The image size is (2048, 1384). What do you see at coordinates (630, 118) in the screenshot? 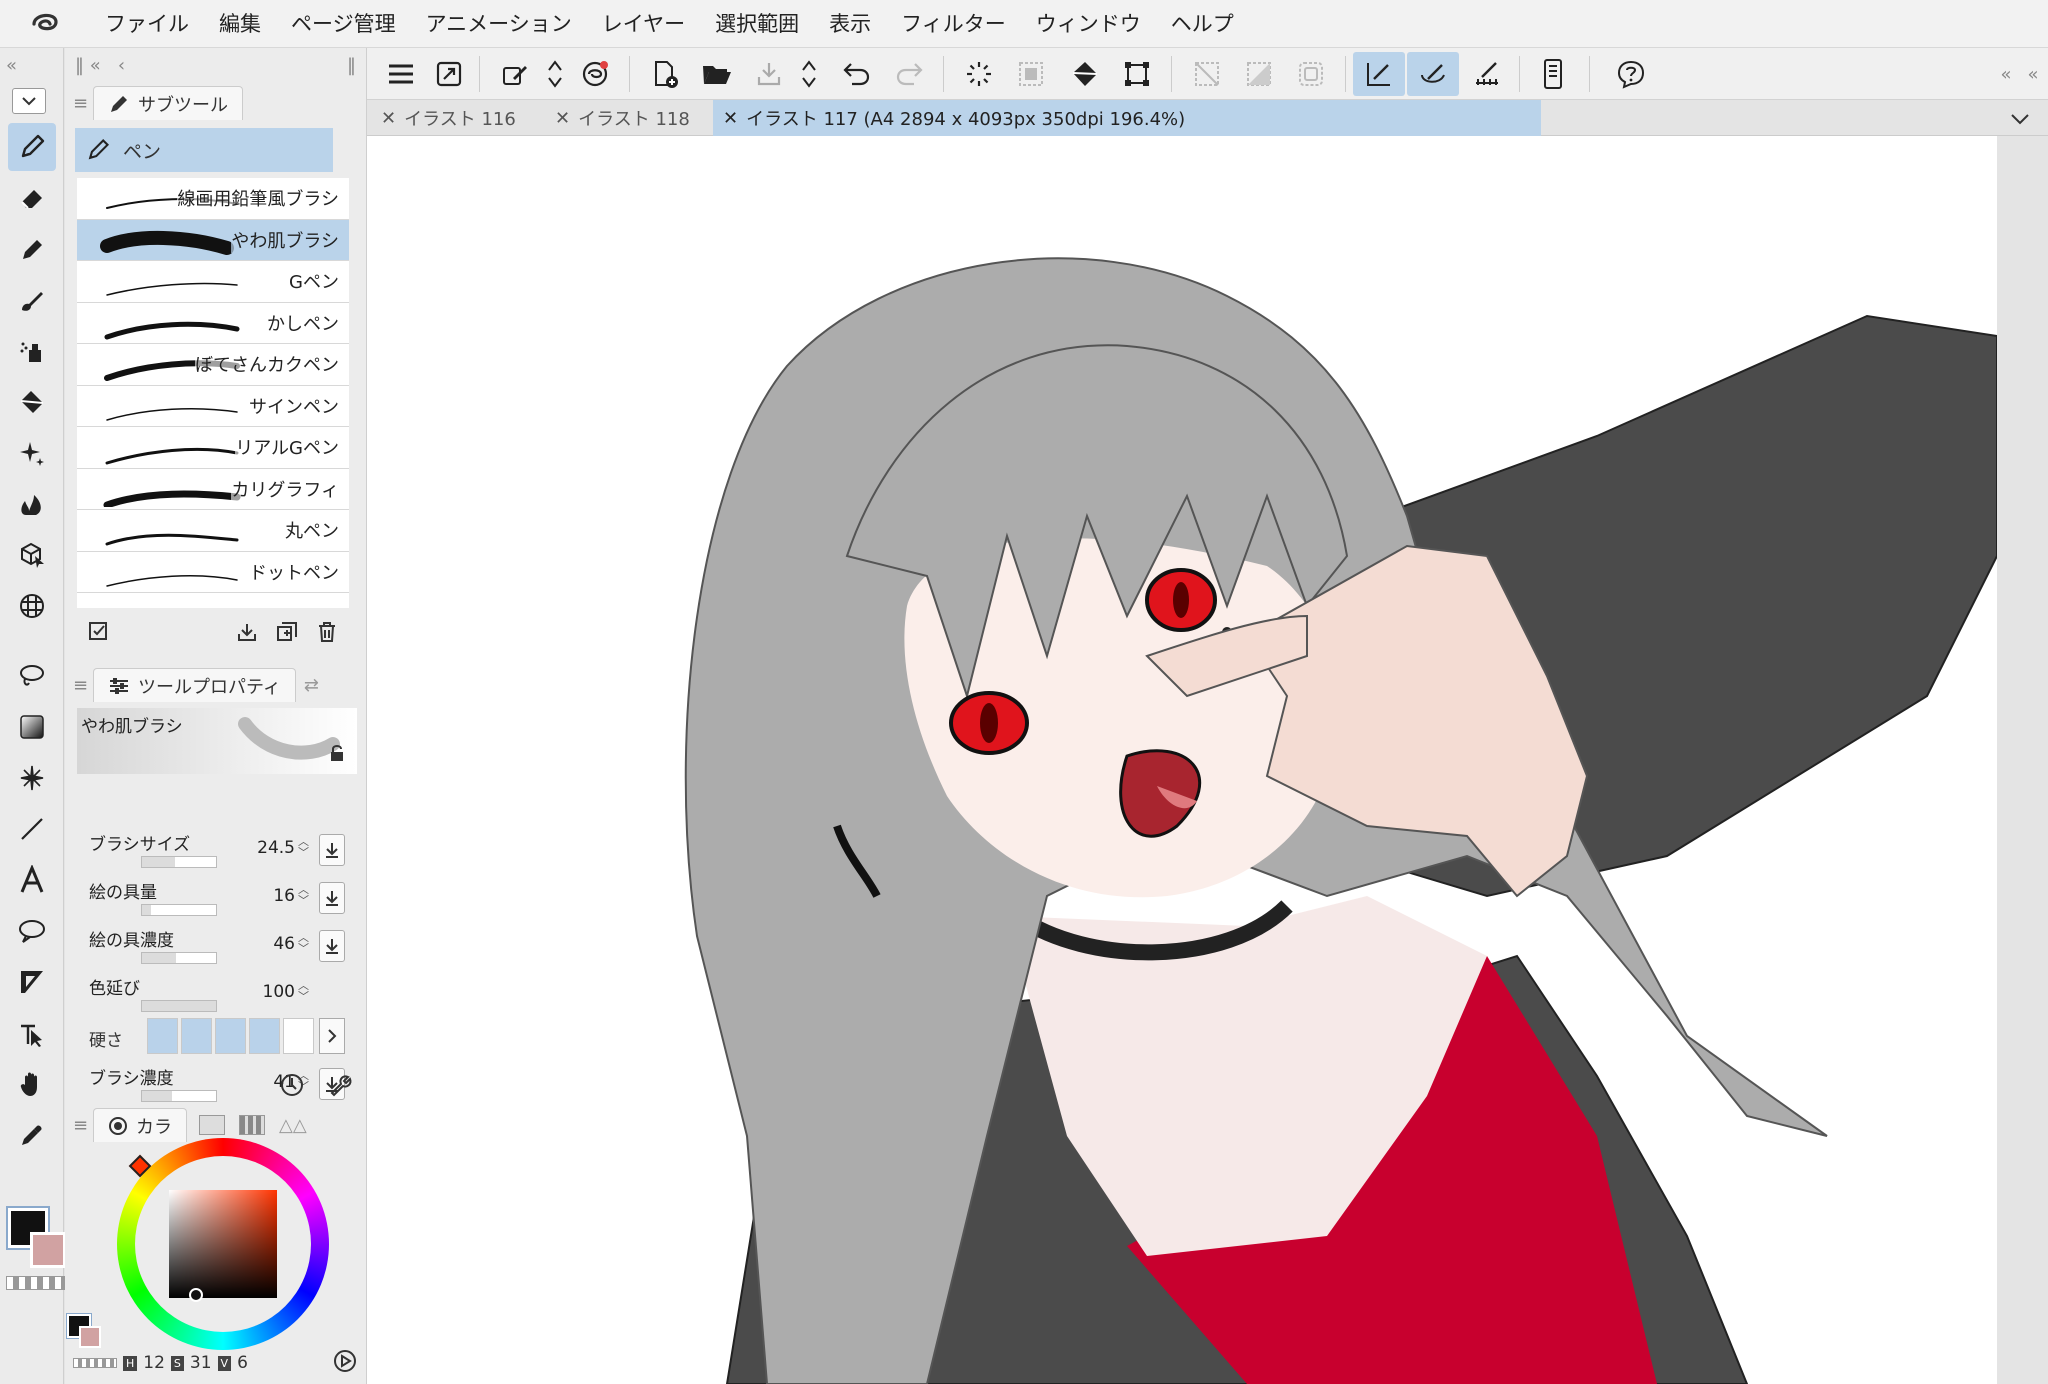
I see `tab-illust-118: ✕ イラスト 118` at bounding box center [630, 118].